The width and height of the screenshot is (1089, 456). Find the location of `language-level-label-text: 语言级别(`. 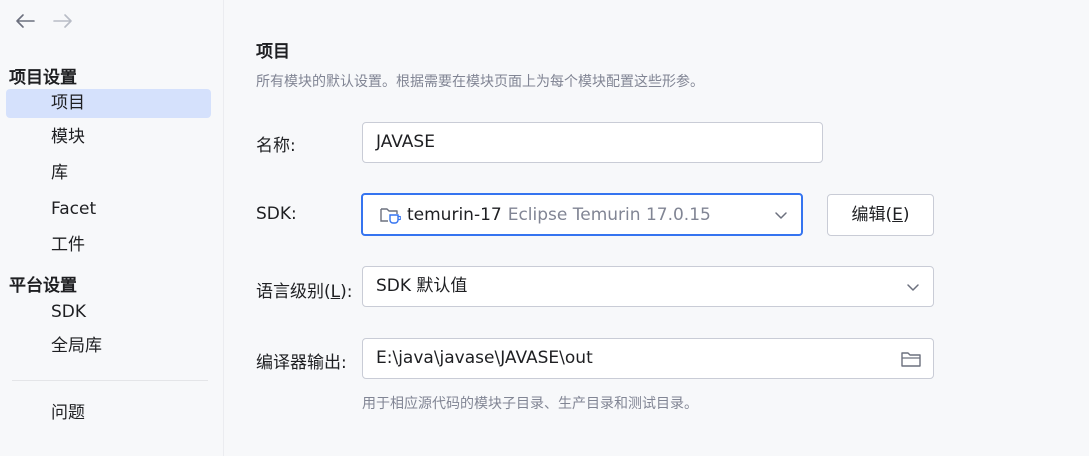

language-level-label-text: 语言级别( is located at coordinates (293, 292).